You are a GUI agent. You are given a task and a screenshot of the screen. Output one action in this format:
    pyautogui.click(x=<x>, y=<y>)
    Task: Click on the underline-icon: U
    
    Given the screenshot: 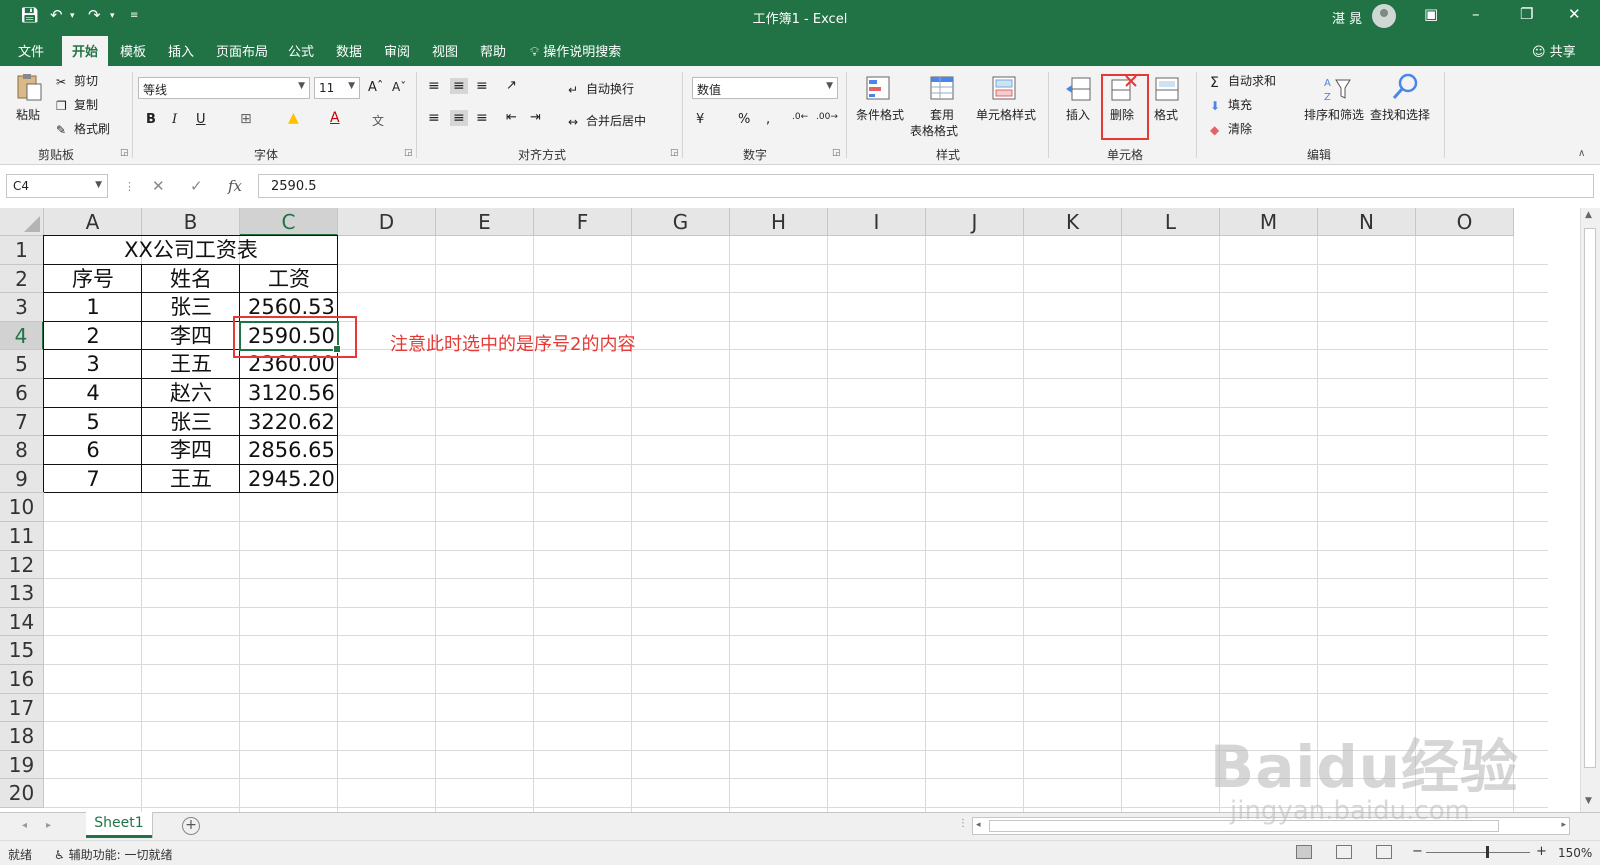 What is the action you would take?
    pyautogui.click(x=201, y=119)
    